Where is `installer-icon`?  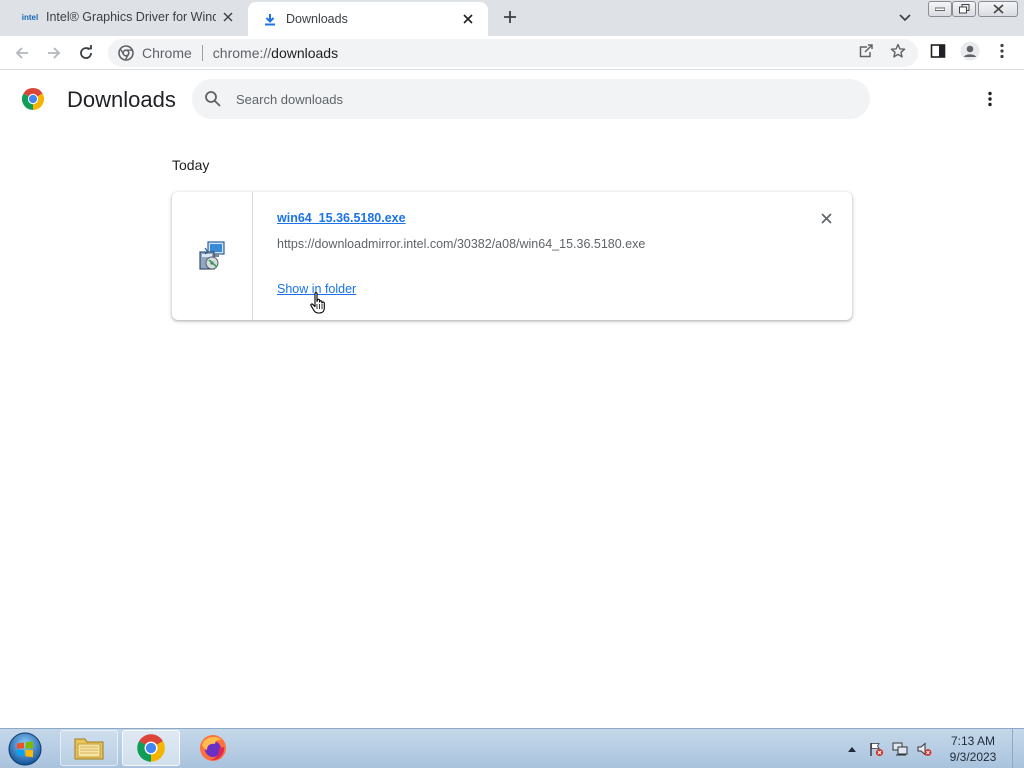 installer-icon is located at coordinates (212, 255).